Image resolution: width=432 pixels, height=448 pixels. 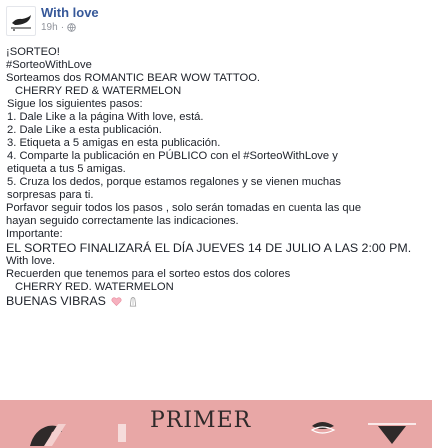 I want to click on heart-emoji-icon, so click(x=116, y=302).